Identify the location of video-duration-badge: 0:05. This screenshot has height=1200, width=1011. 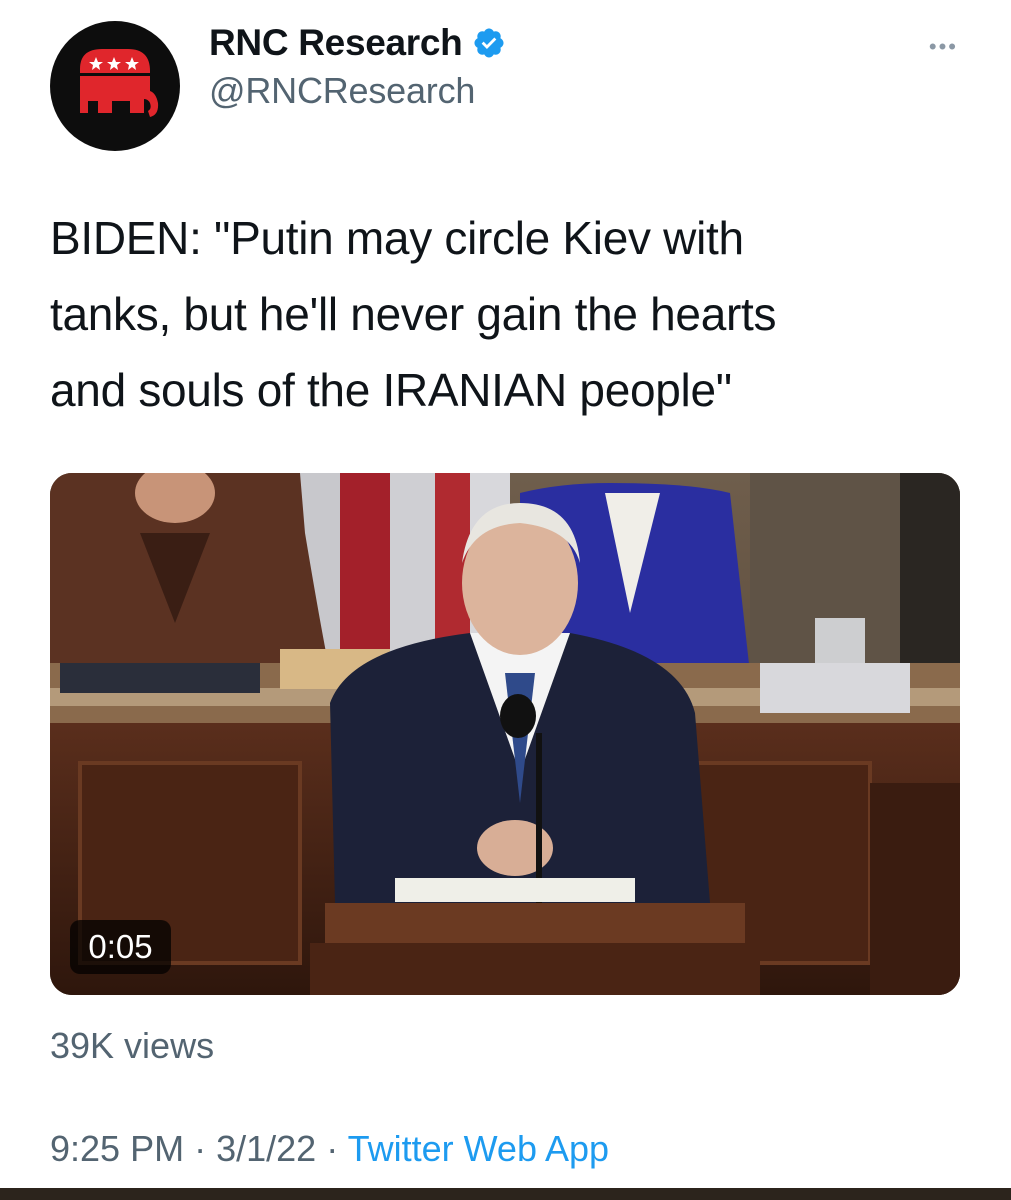
(120, 947).